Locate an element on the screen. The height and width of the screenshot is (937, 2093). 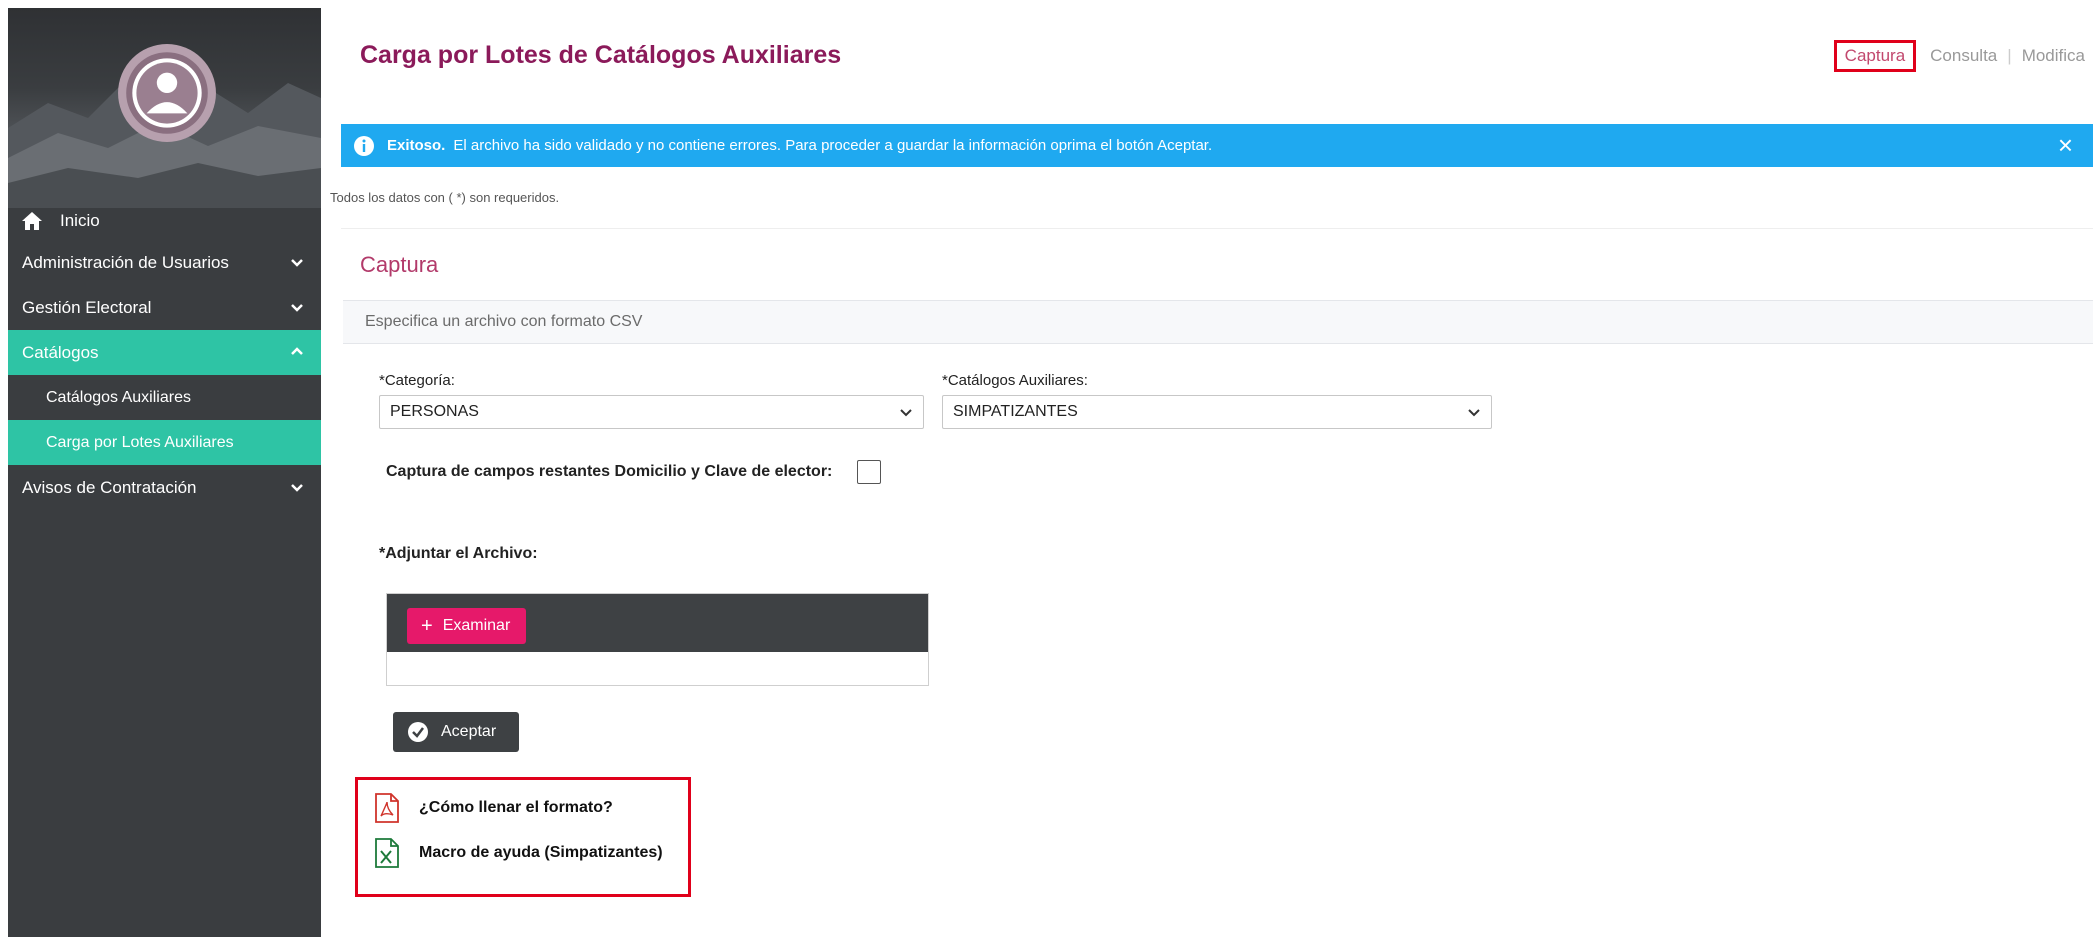
link-captura: Captura is located at coordinates (1875, 56).